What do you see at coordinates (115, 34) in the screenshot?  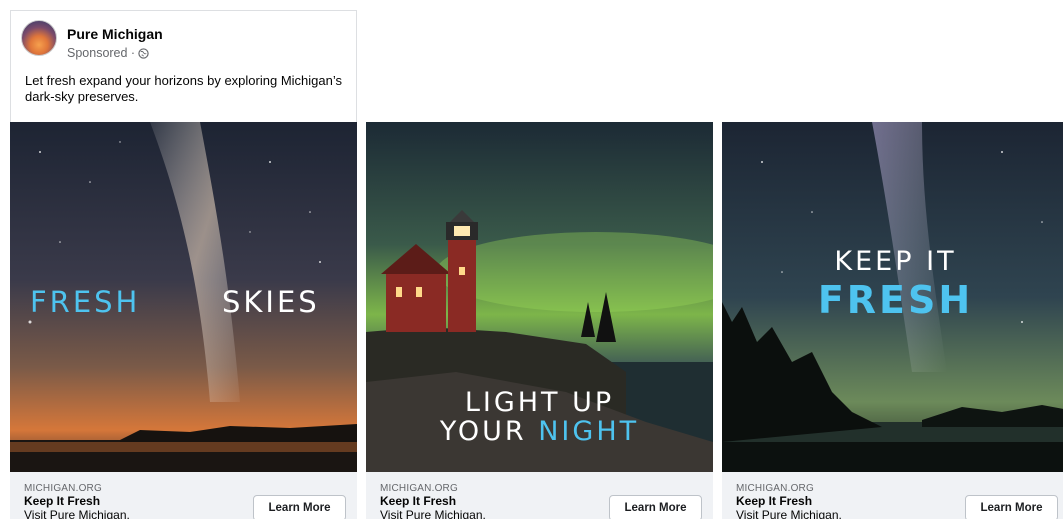 I see `page-name: Pure Michigan` at bounding box center [115, 34].